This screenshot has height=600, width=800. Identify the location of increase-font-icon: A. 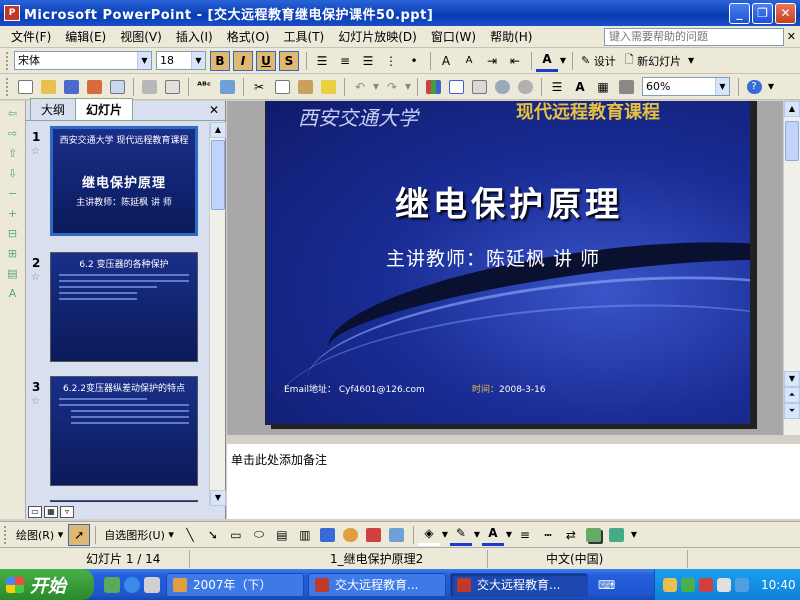
(446, 61).